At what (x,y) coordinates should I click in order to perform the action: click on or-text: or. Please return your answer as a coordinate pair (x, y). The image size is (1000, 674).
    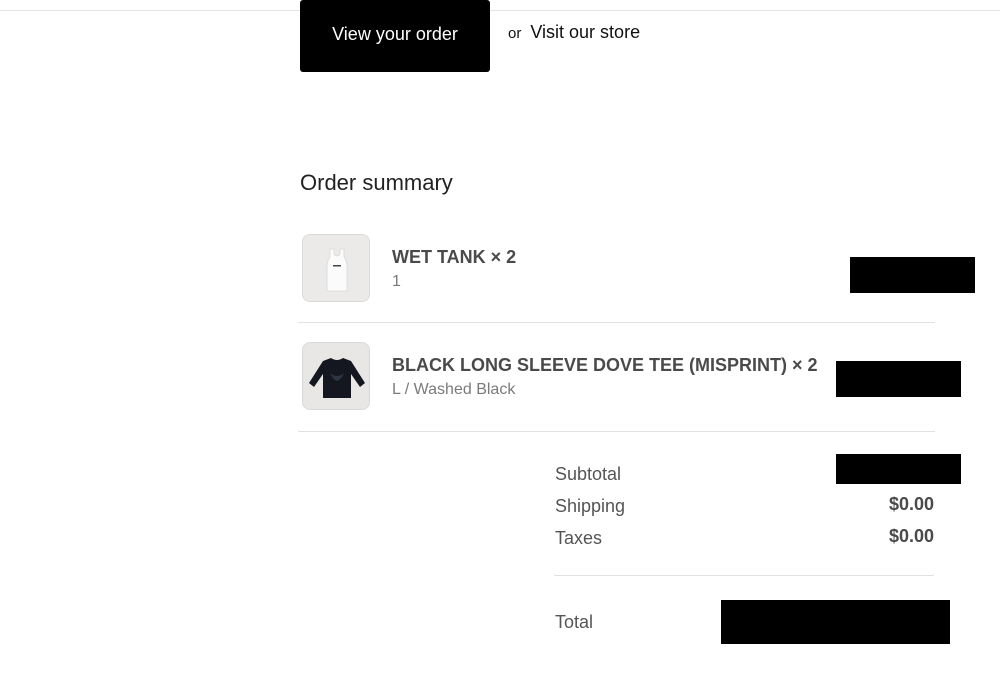
    Looking at the image, I should click on (515, 33).